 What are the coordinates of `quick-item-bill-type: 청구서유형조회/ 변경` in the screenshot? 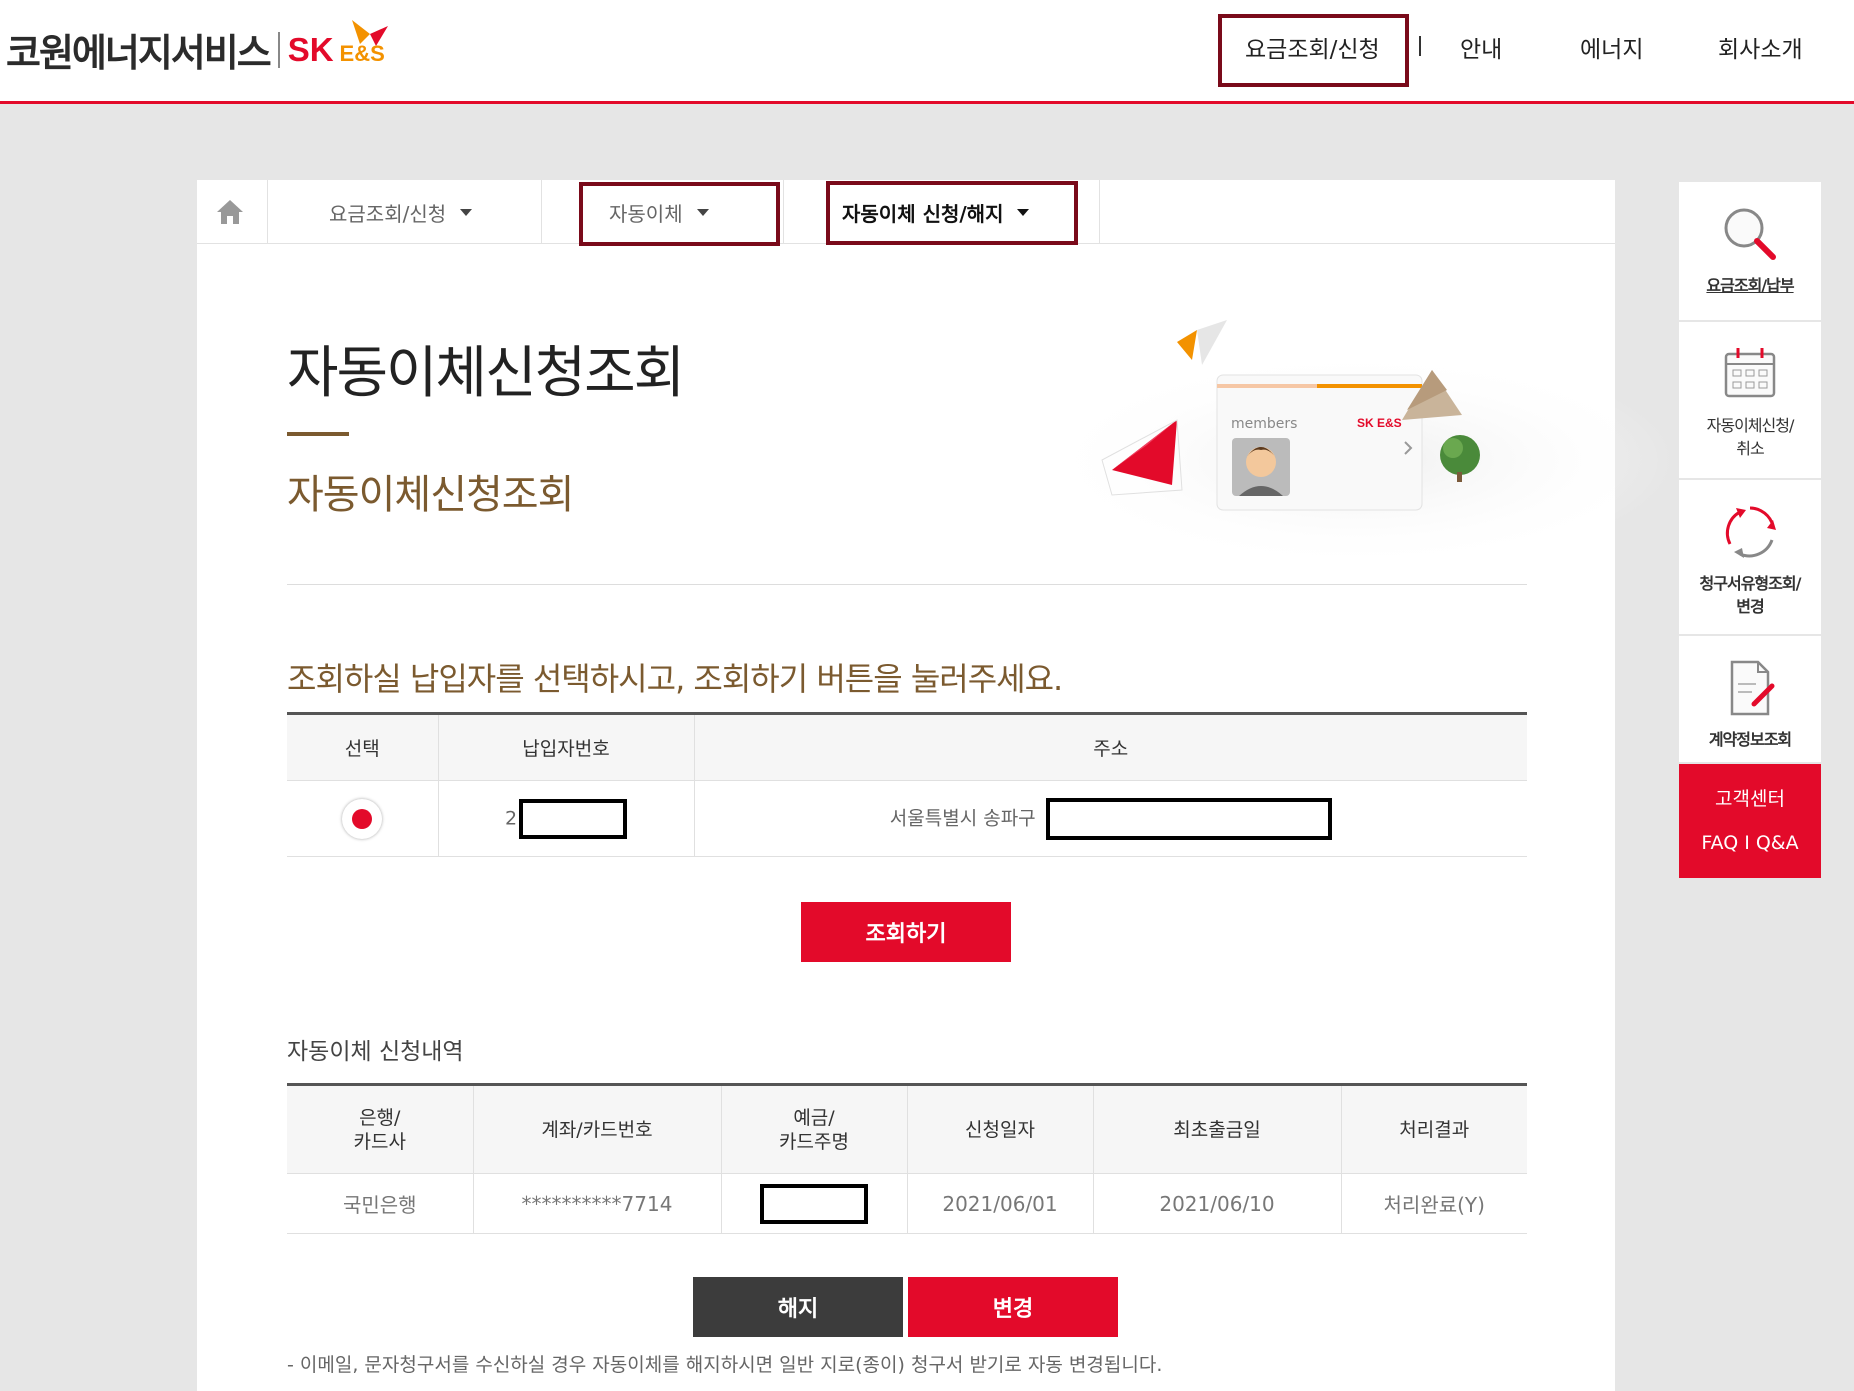 It's located at (1750, 558).